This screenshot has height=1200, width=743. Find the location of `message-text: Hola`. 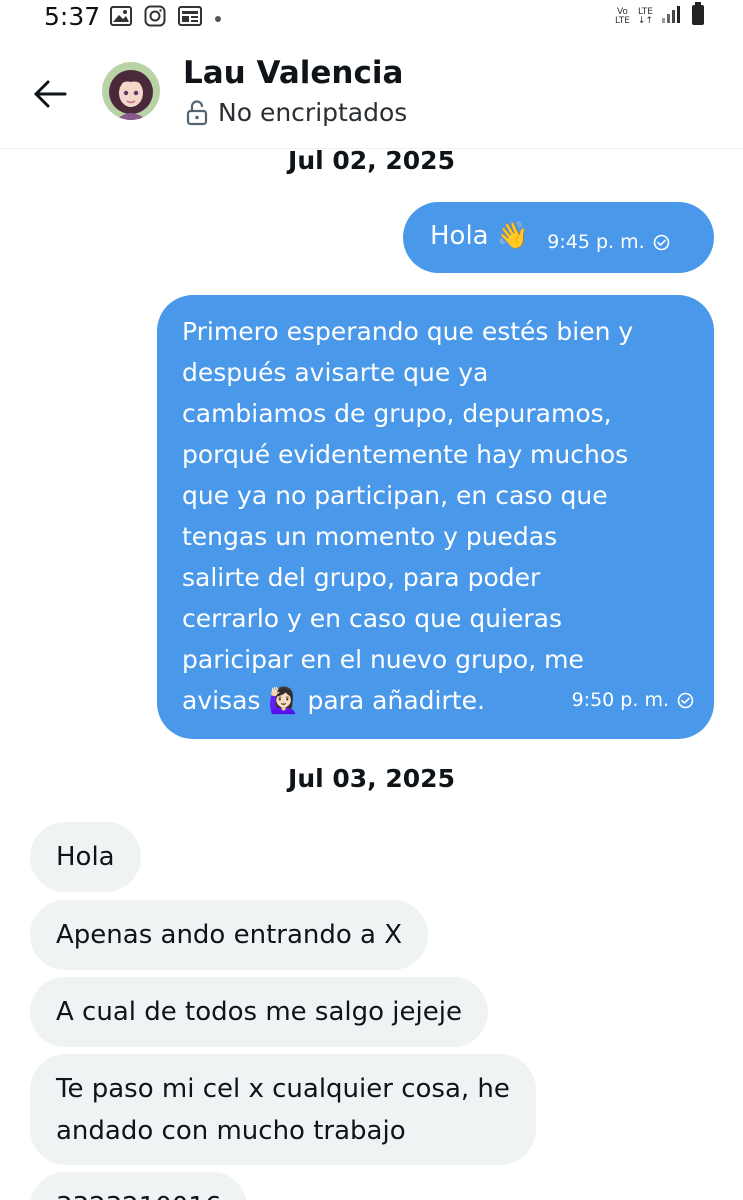

message-text: Hola is located at coordinates (85, 857).